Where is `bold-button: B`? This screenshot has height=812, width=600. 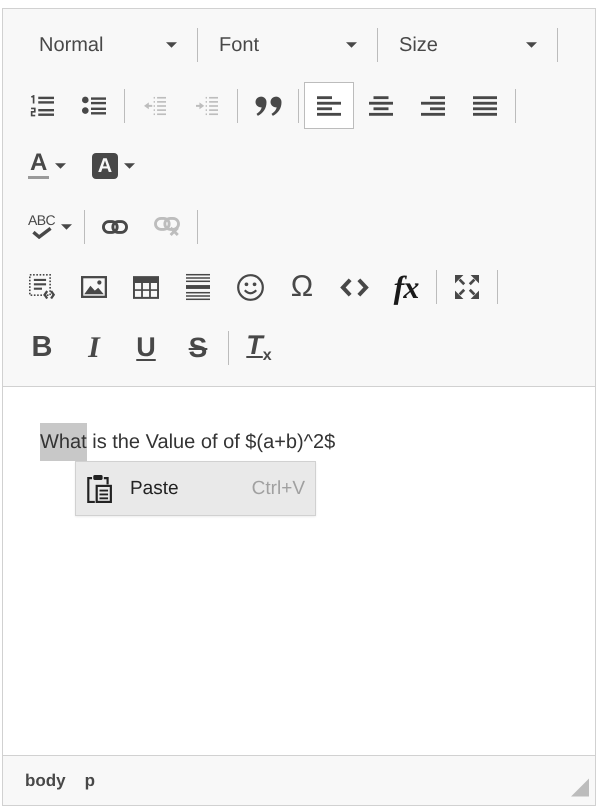 bold-button: B is located at coordinates (42, 347).